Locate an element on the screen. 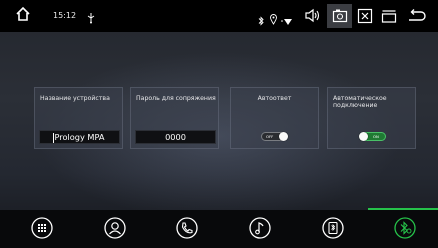 The image size is (438, 248). window-icon is located at coordinates (389, 18).